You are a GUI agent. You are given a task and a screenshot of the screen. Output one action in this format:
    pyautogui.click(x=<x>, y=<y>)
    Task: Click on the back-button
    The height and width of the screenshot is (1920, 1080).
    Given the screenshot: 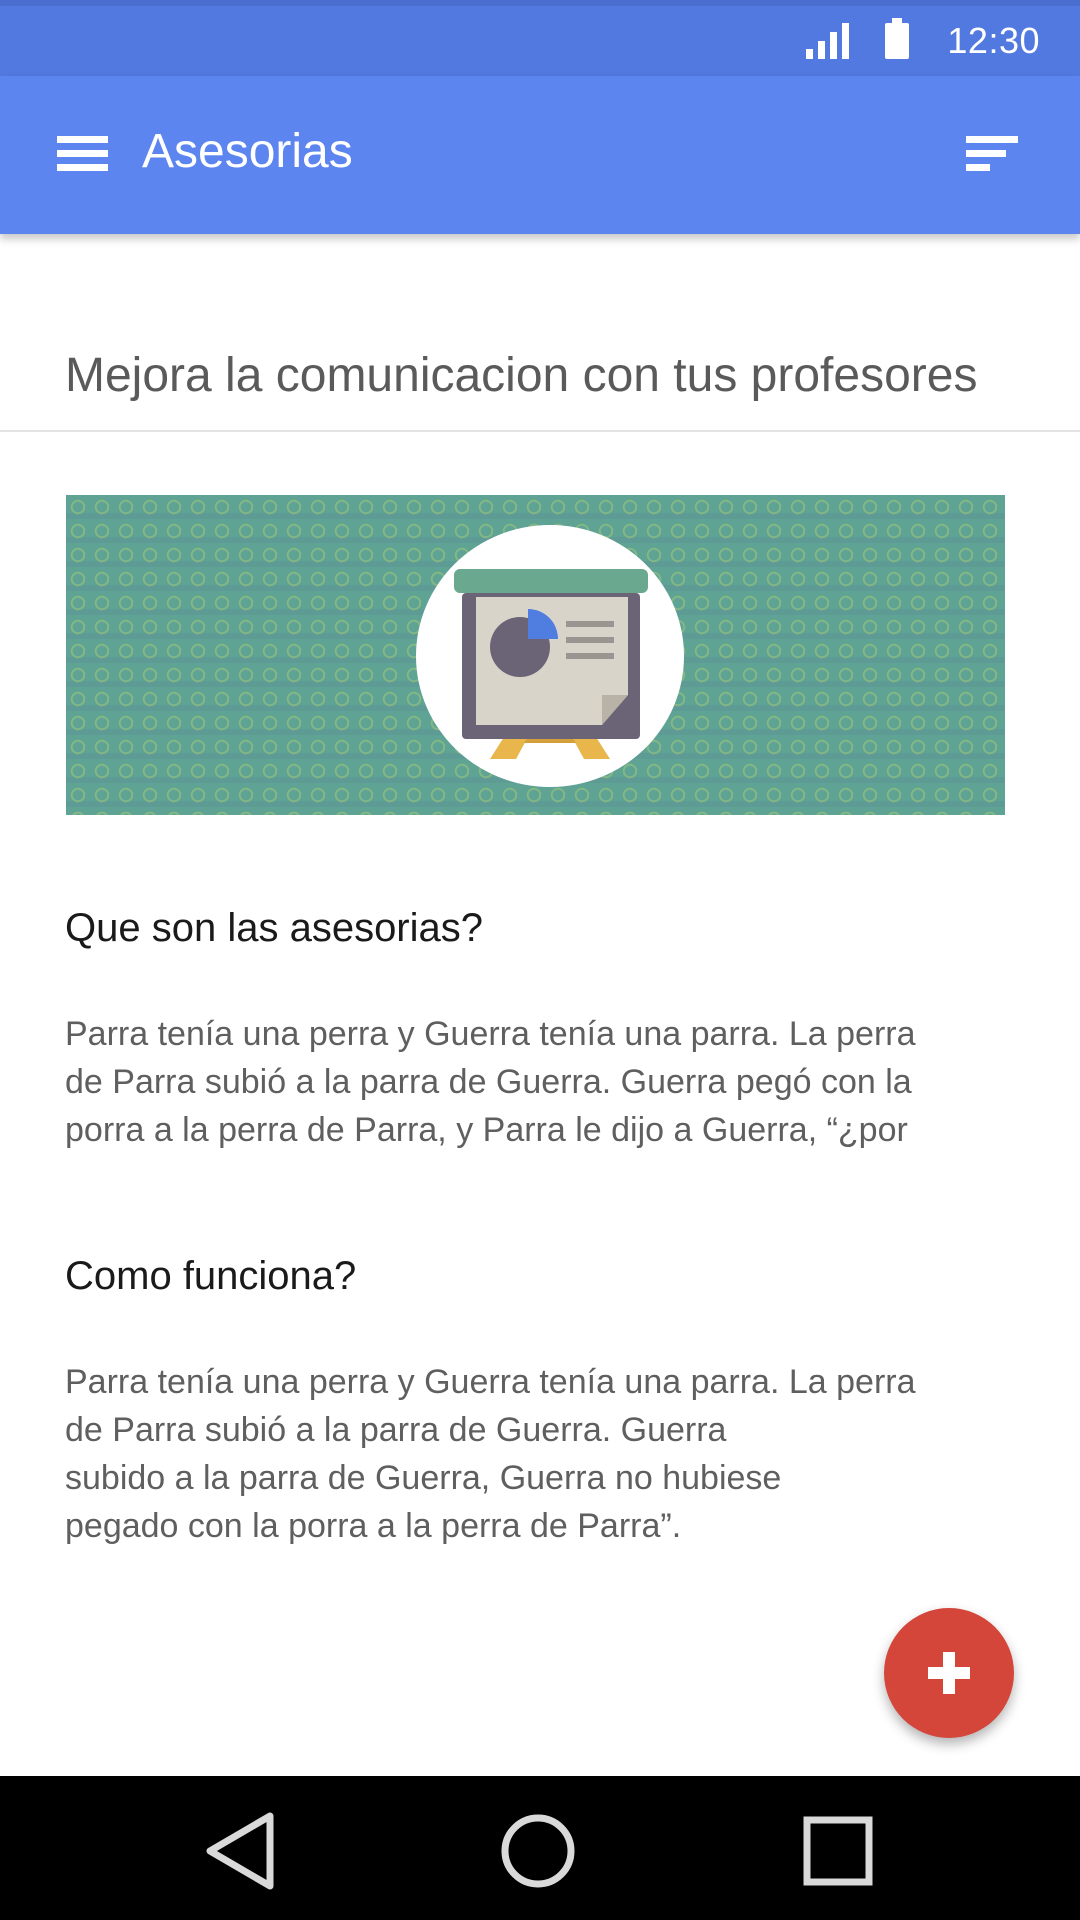 What is the action you would take?
    pyautogui.click(x=241, y=1851)
    